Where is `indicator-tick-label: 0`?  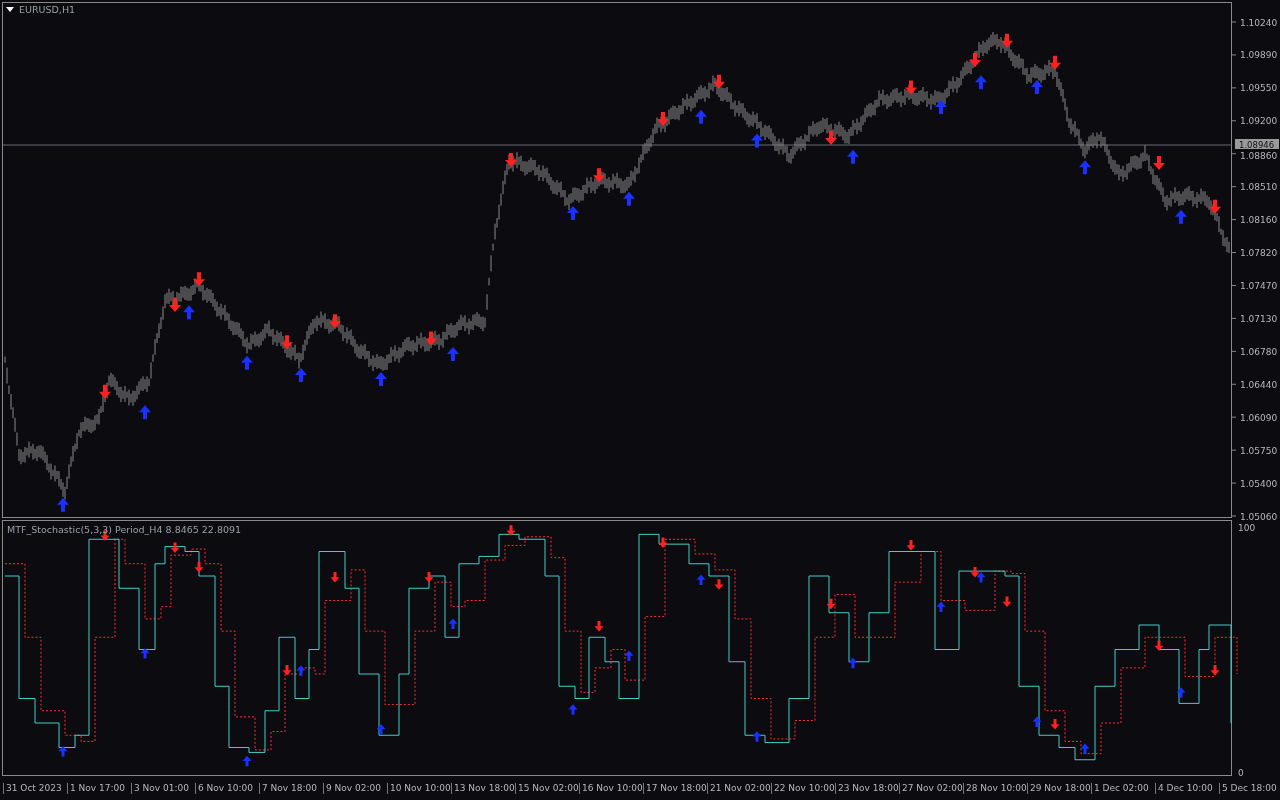
indicator-tick-label: 0 is located at coordinates (1241, 772).